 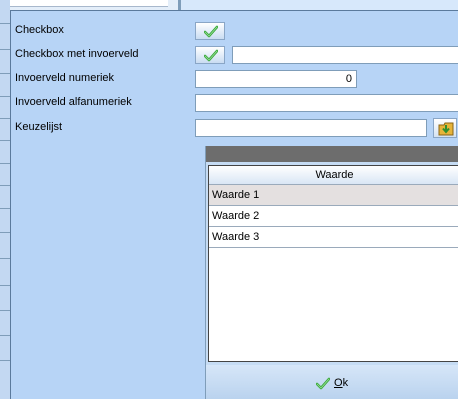 What do you see at coordinates (5, 199) in the screenshot?
I see `background-window-edge` at bounding box center [5, 199].